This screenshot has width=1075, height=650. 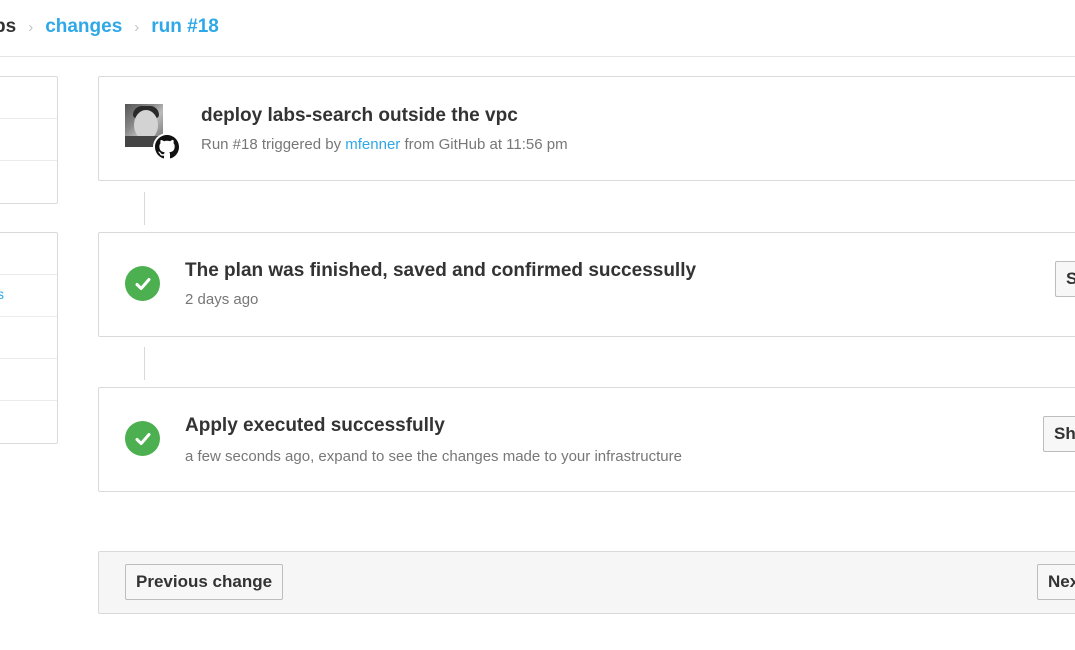 What do you see at coordinates (28, 296) in the screenshot?
I see `sidebar-item-active: s` at bounding box center [28, 296].